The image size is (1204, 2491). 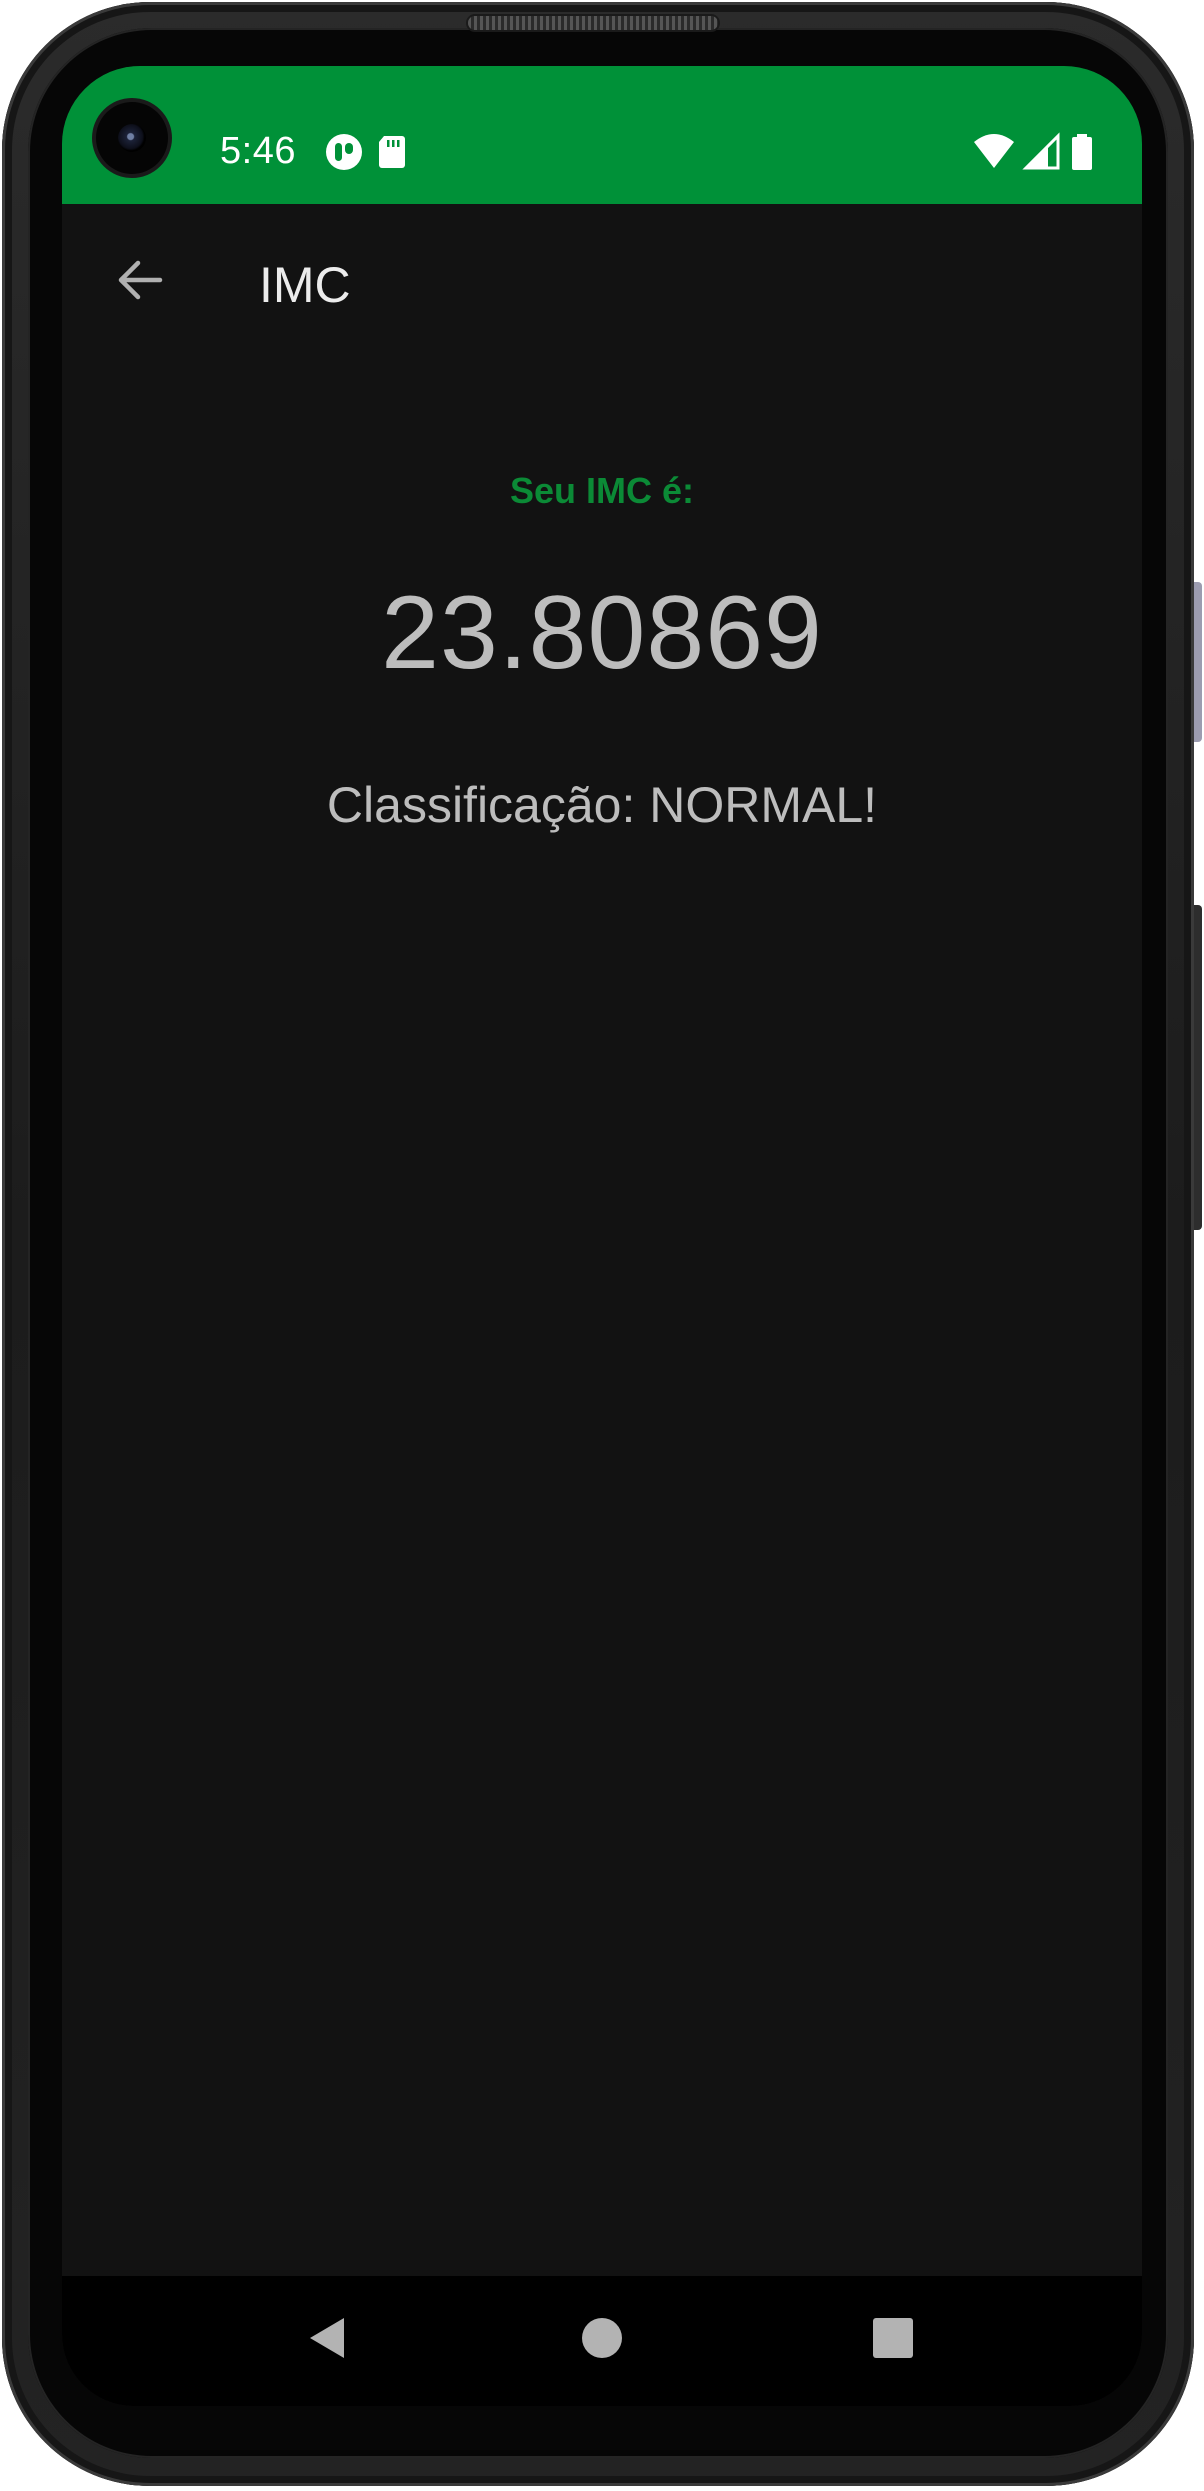 I want to click on battery-icon, so click(x=1082, y=152).